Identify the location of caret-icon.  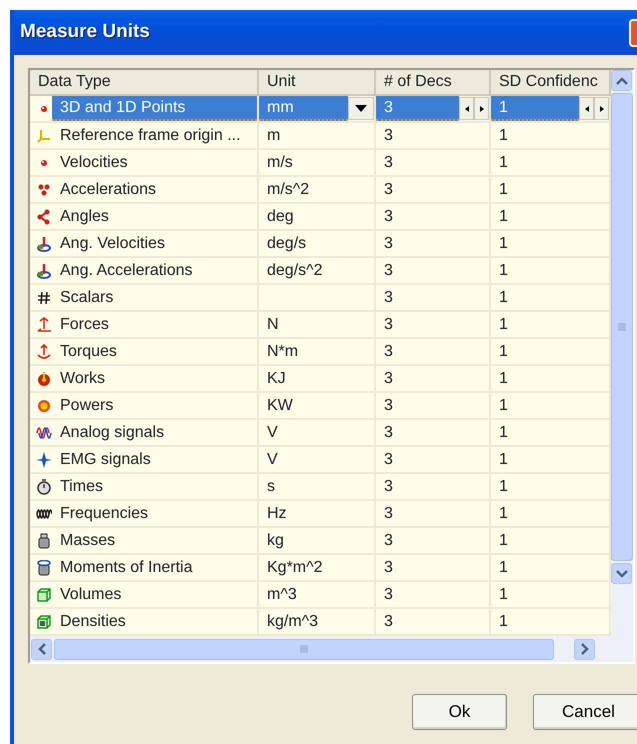
(361, 108).